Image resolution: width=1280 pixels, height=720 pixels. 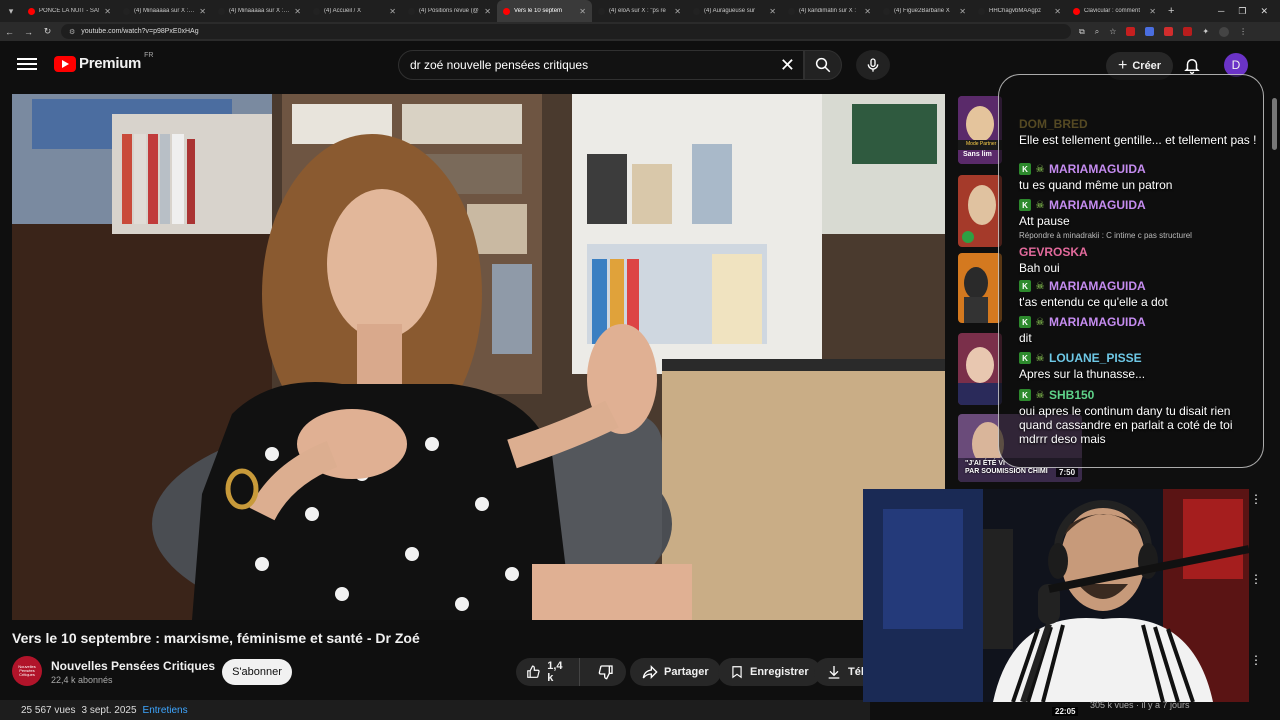 What do you see at coordinates (1205, 31) in the screenshot?
I see `extensions-puzzle-icon: ✦` at bounding box center [1205, 31].